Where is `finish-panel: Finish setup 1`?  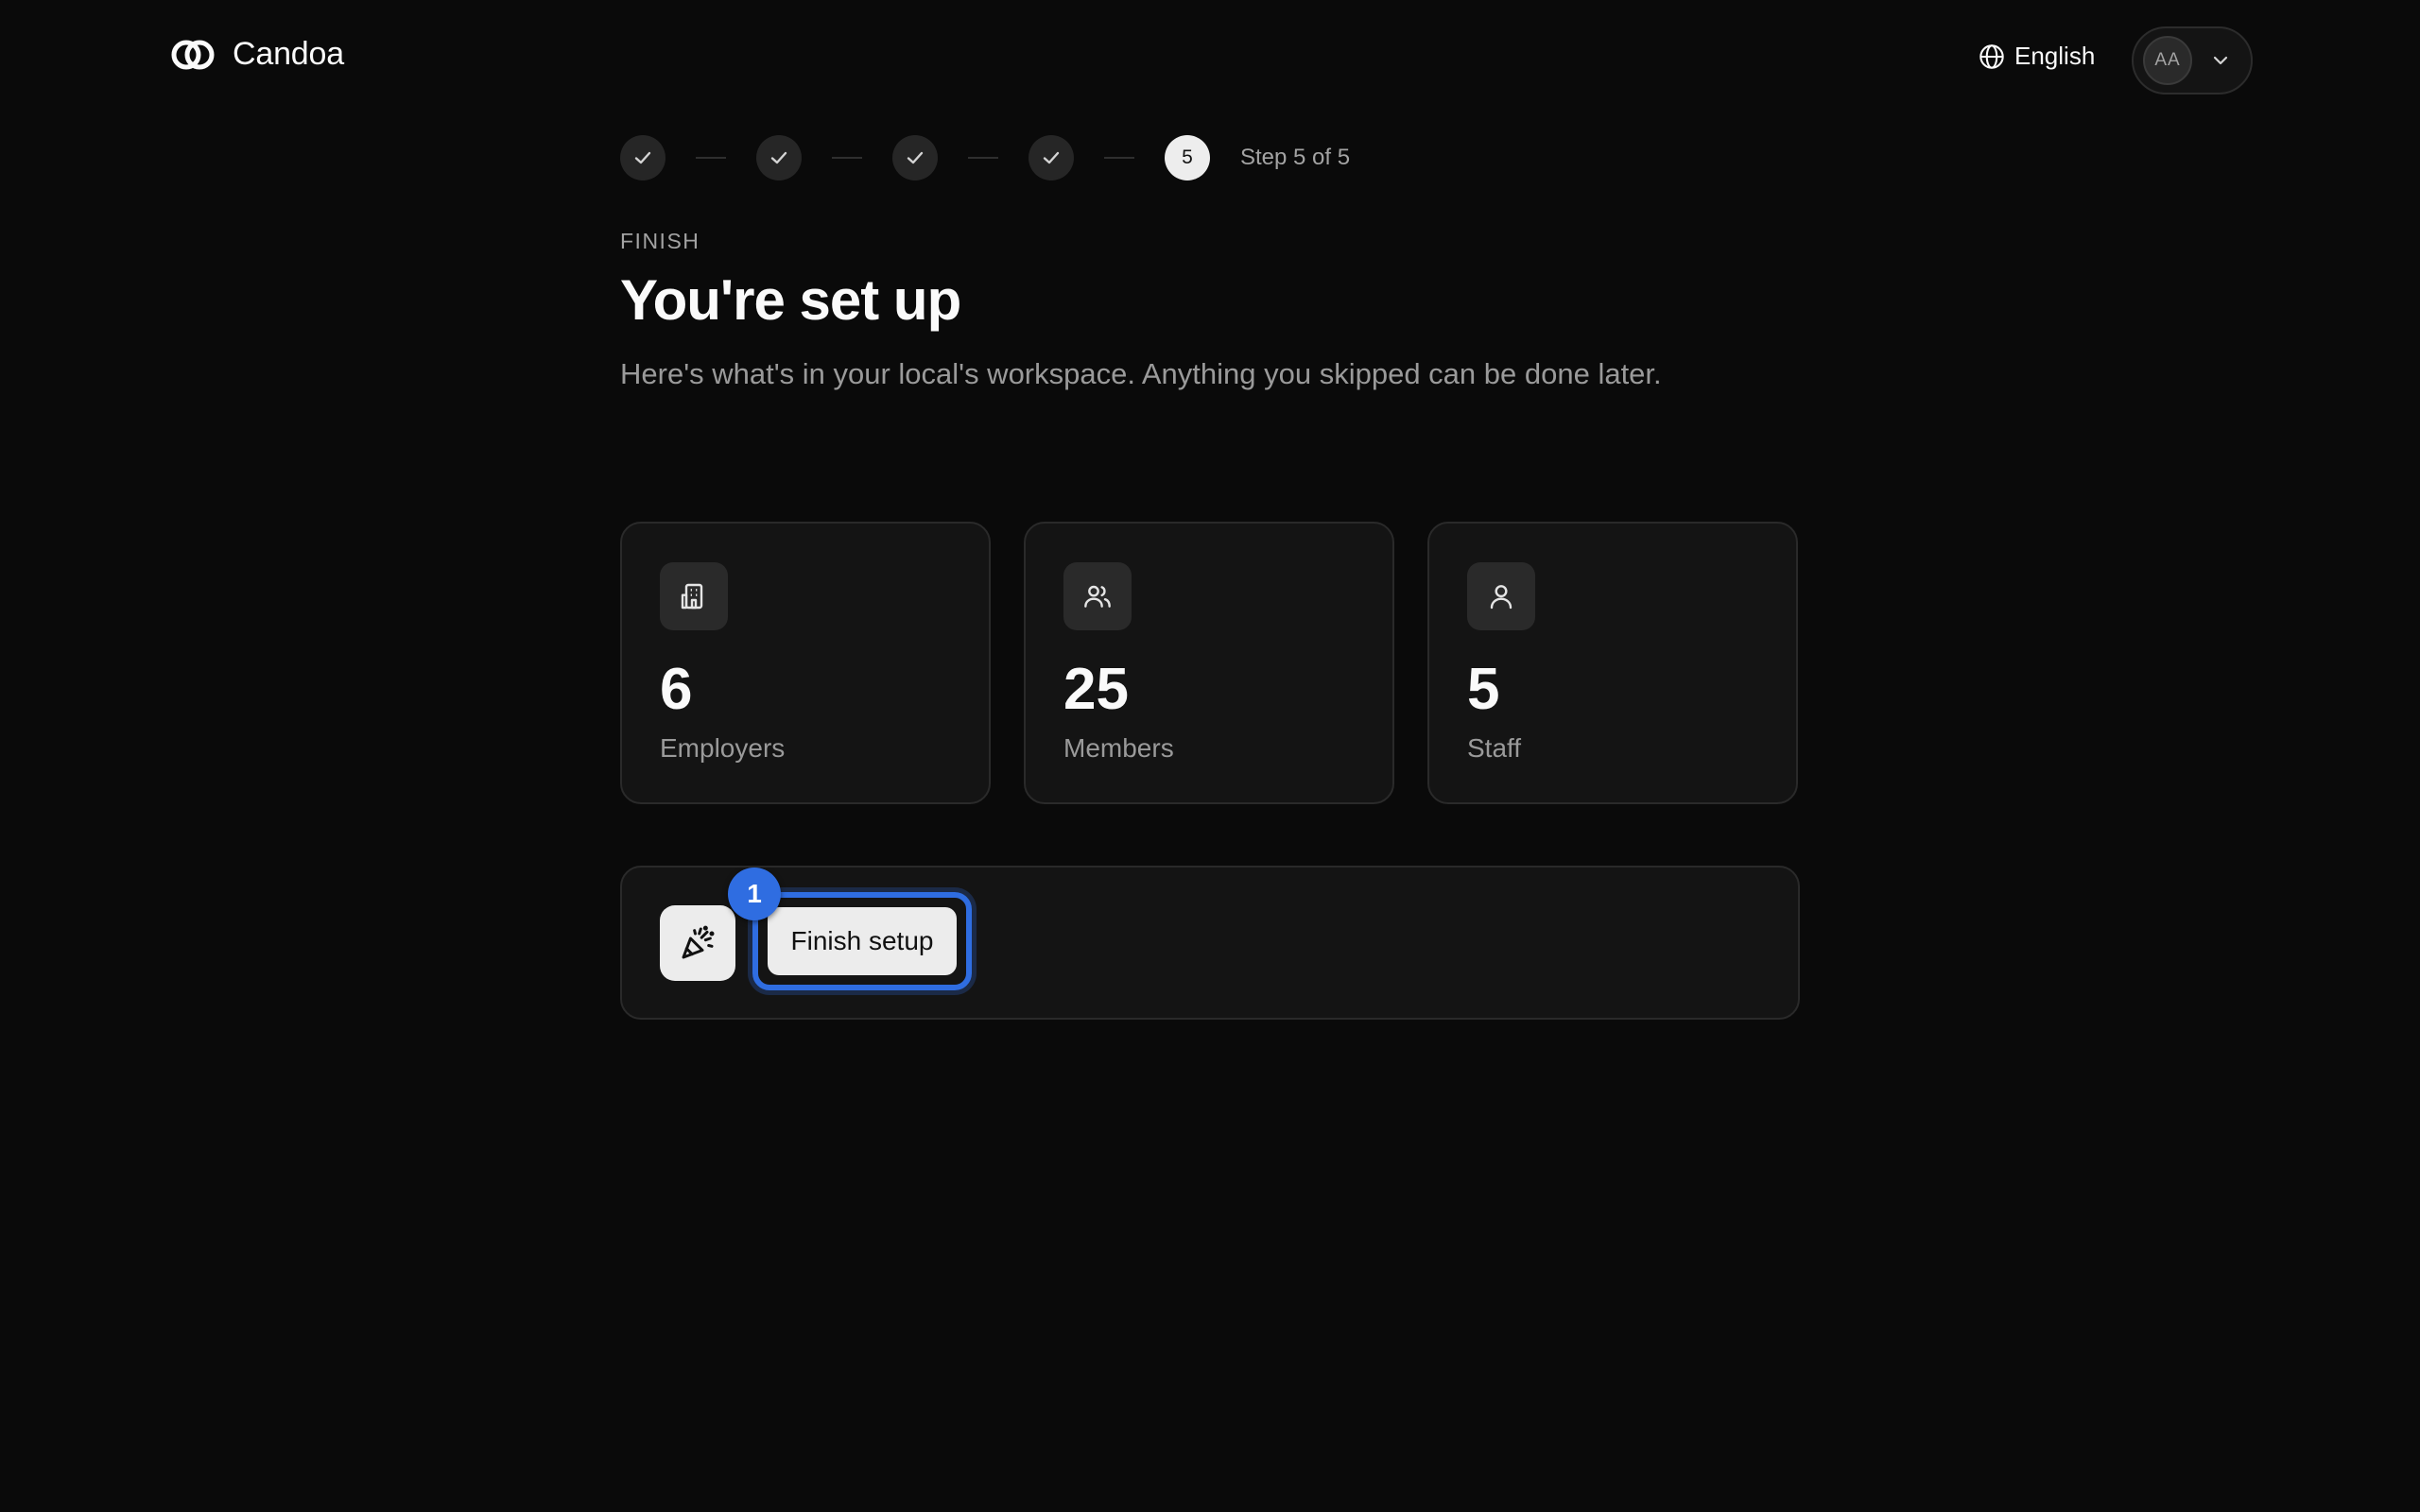 finish-panel: Finish setup 1 is located at coordinates (1210, 943).